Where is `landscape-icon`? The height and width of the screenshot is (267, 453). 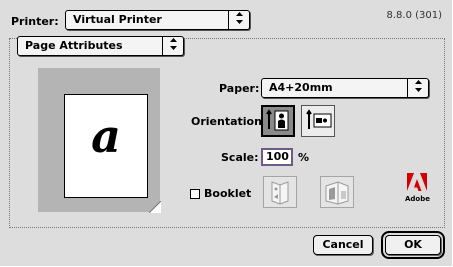
landscape-icon is located at coordinates (319, 119).